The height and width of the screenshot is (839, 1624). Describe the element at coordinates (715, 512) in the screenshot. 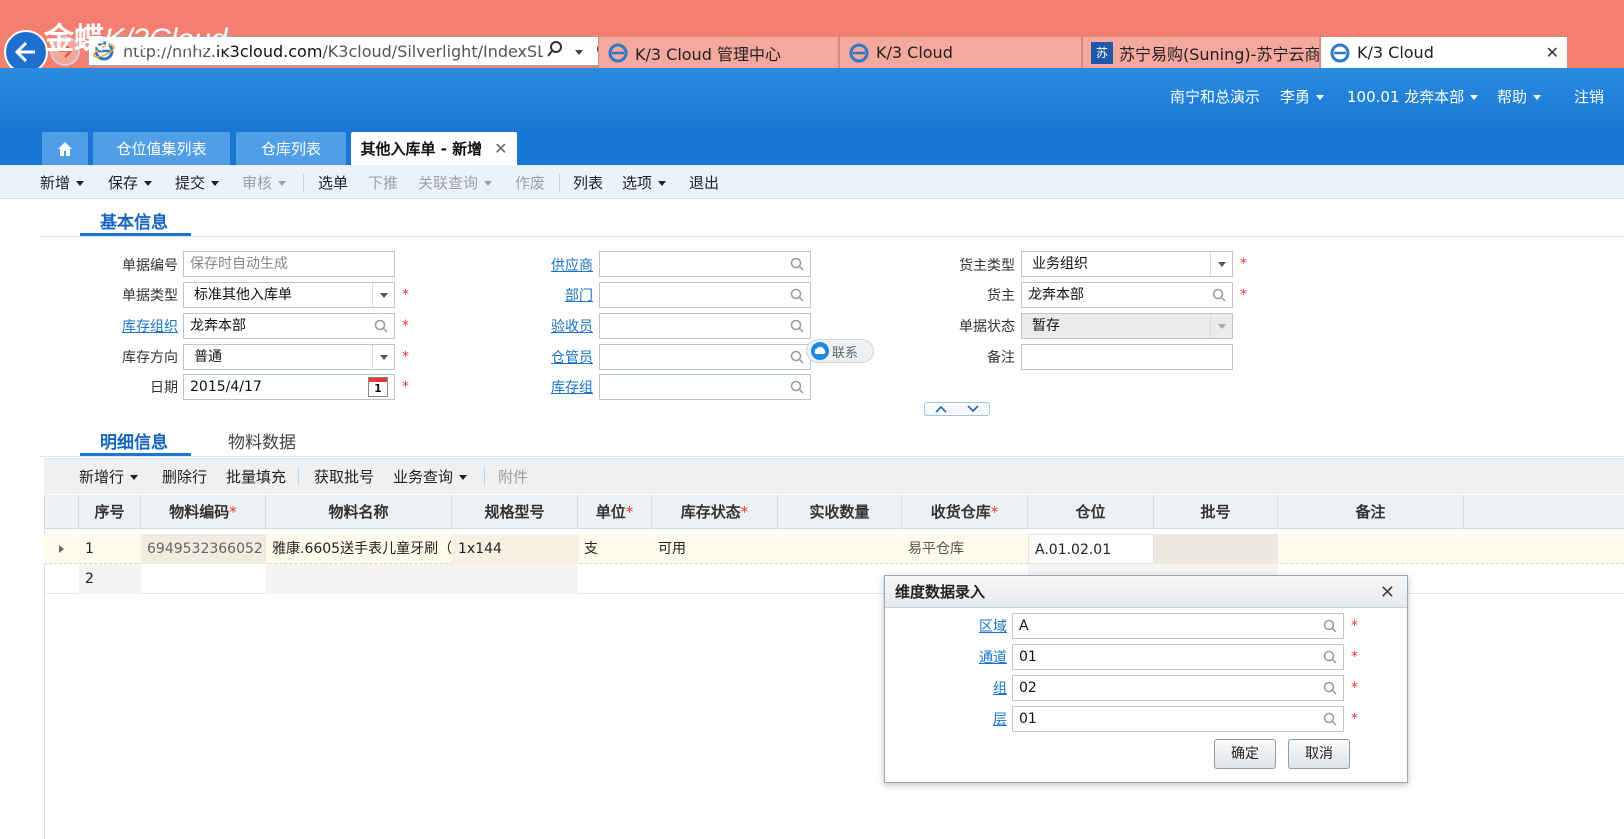

I see `col-stock-status: 库存状态*` at that location.